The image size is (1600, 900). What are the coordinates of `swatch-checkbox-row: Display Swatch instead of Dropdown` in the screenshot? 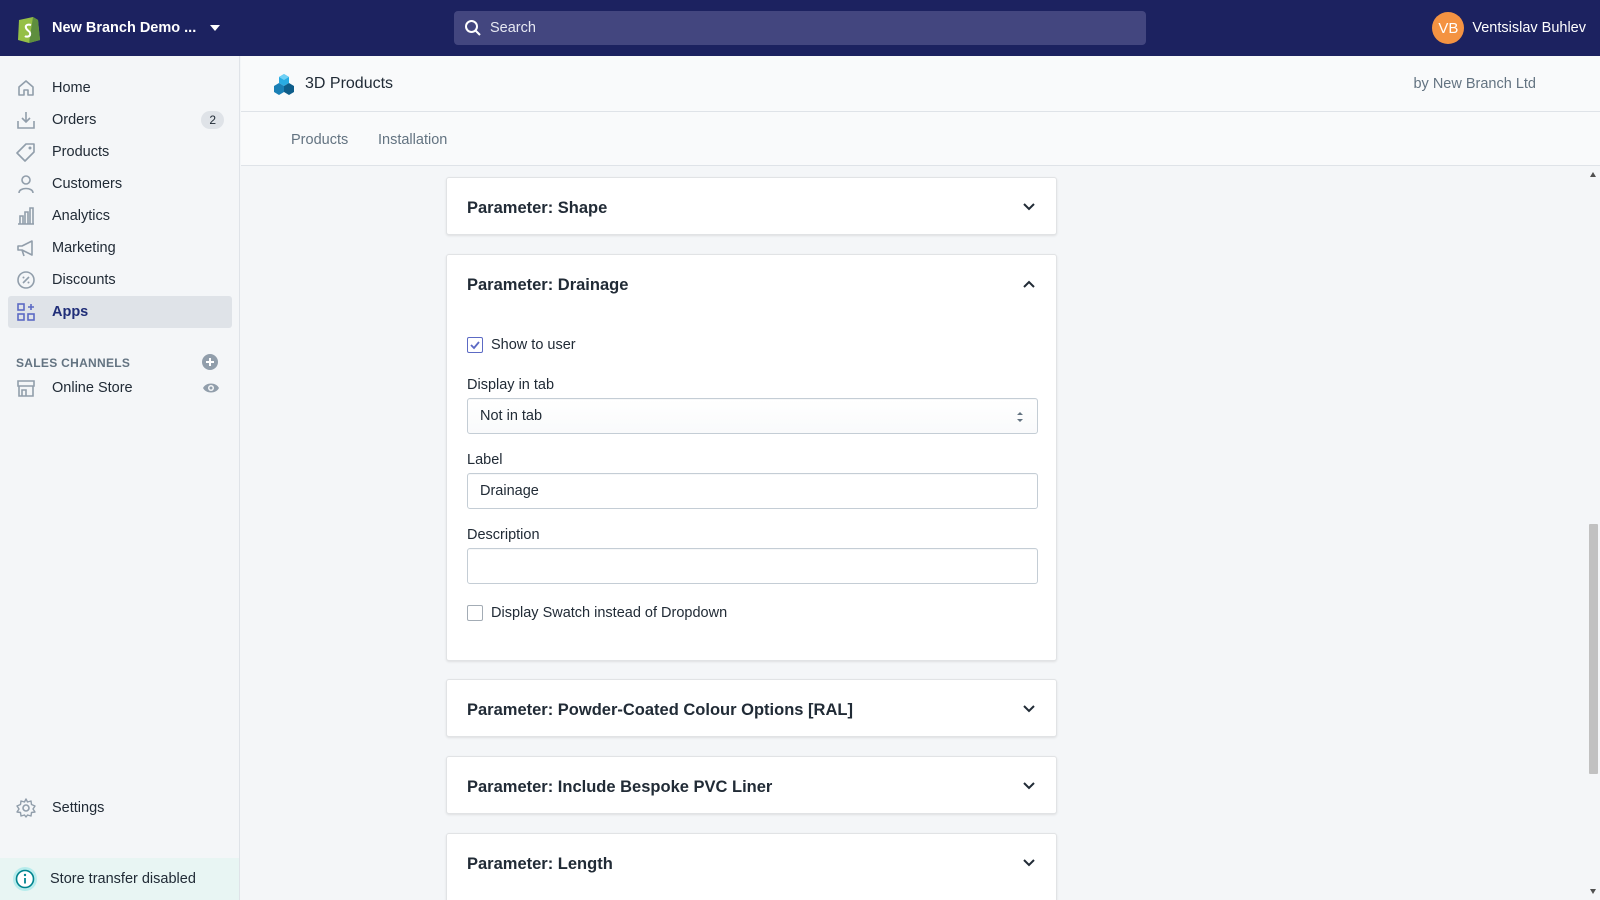 It's located at (597, 613).